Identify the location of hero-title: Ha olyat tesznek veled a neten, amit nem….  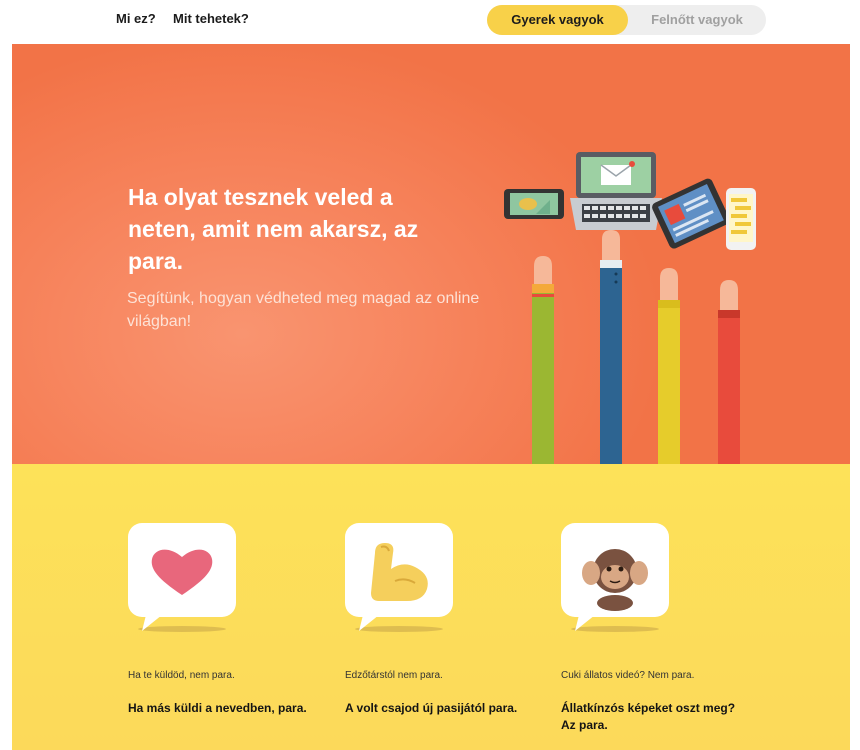
(273, 229).